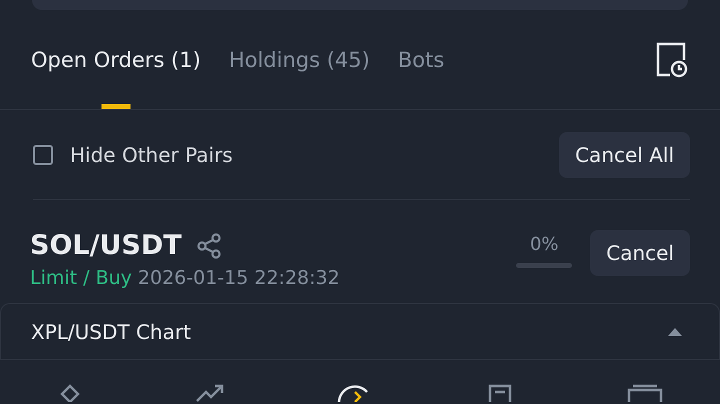 The height and width of the screenshot is (404, 720). I want to click on chart-bar: XPL/USDT Chart, so click(360, 331).